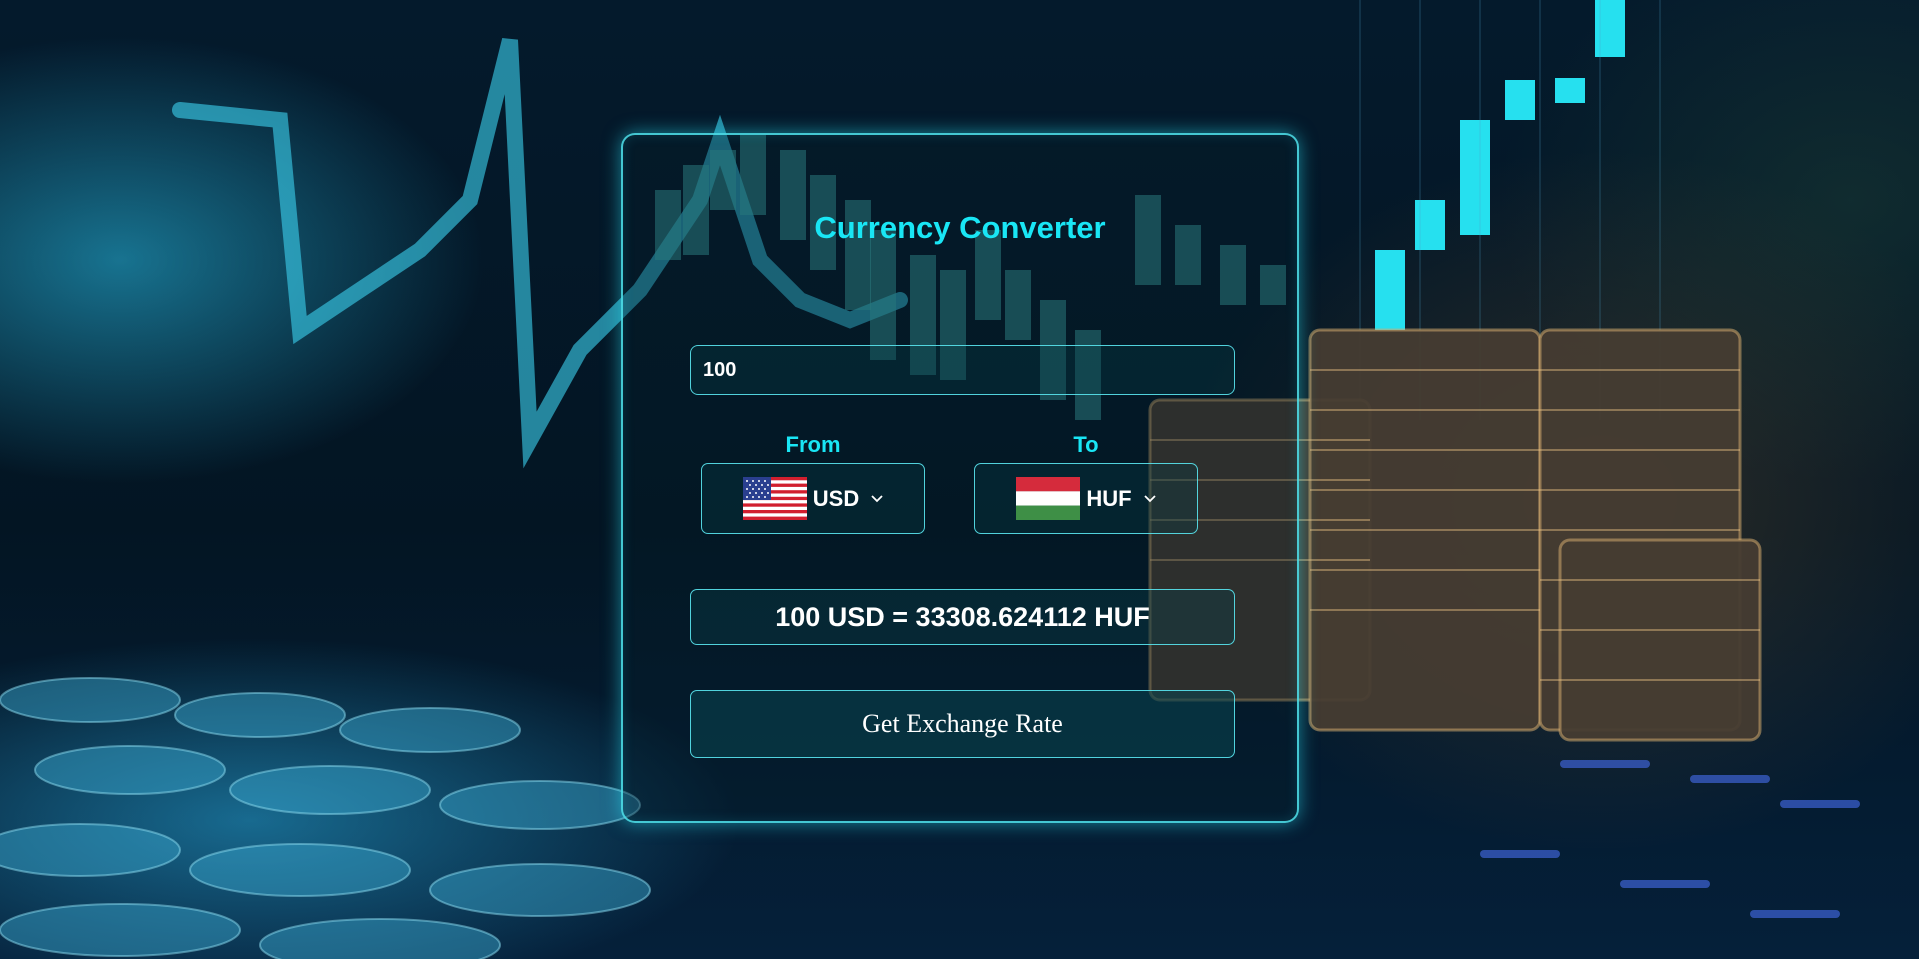 The image size is (1919, 959). I want to click on to-currency-code: HUF, so click(1109, 498).